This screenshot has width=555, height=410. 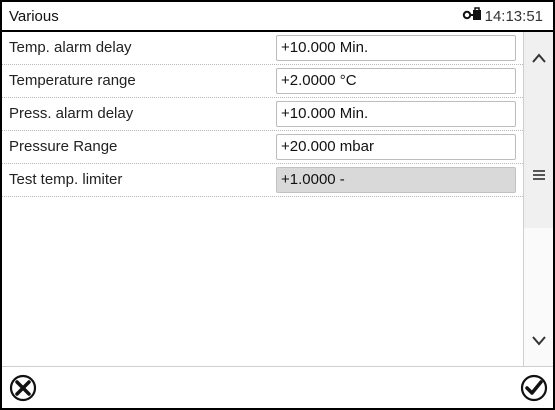 I want to click on scroll-down-button, so click(x=538, y=342).